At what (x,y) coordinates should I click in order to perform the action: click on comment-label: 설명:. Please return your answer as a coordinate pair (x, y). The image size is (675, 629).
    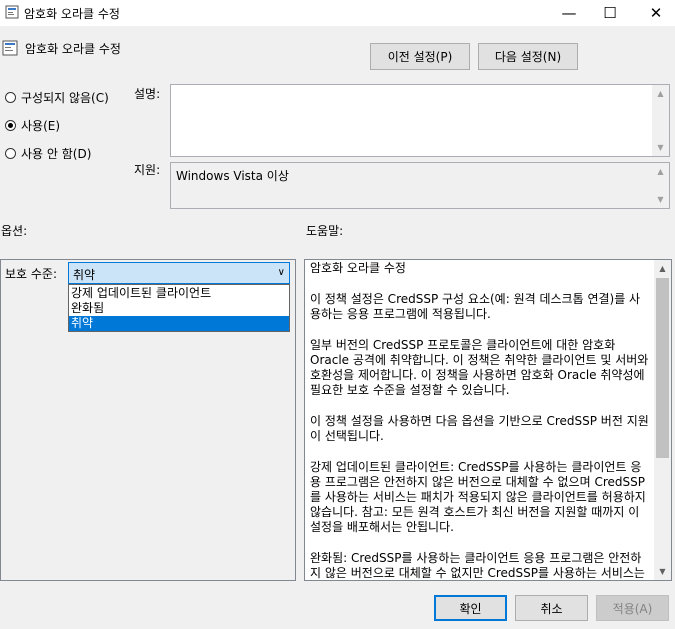
    Looking at the image, I should click on (147, 94).